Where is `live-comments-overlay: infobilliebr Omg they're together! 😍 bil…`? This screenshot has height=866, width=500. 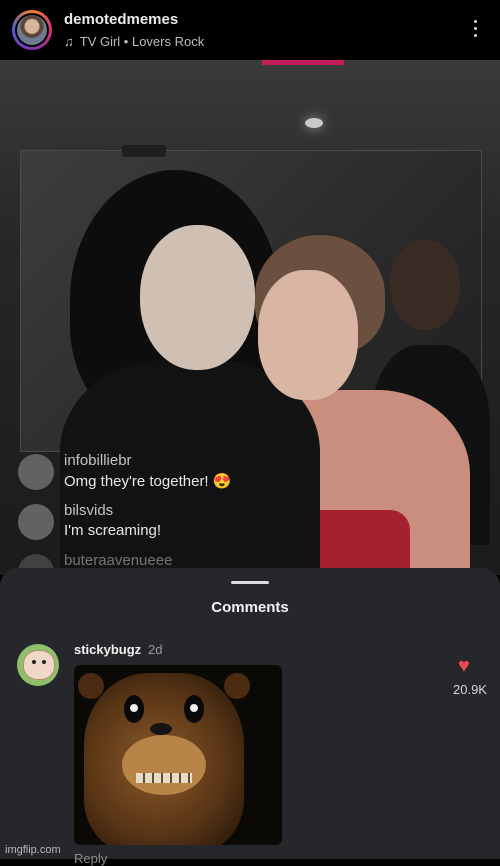 live-comments-overlay: infobilliebr Omg they're together! 😍 bil… is located at coordinates (218, 512).